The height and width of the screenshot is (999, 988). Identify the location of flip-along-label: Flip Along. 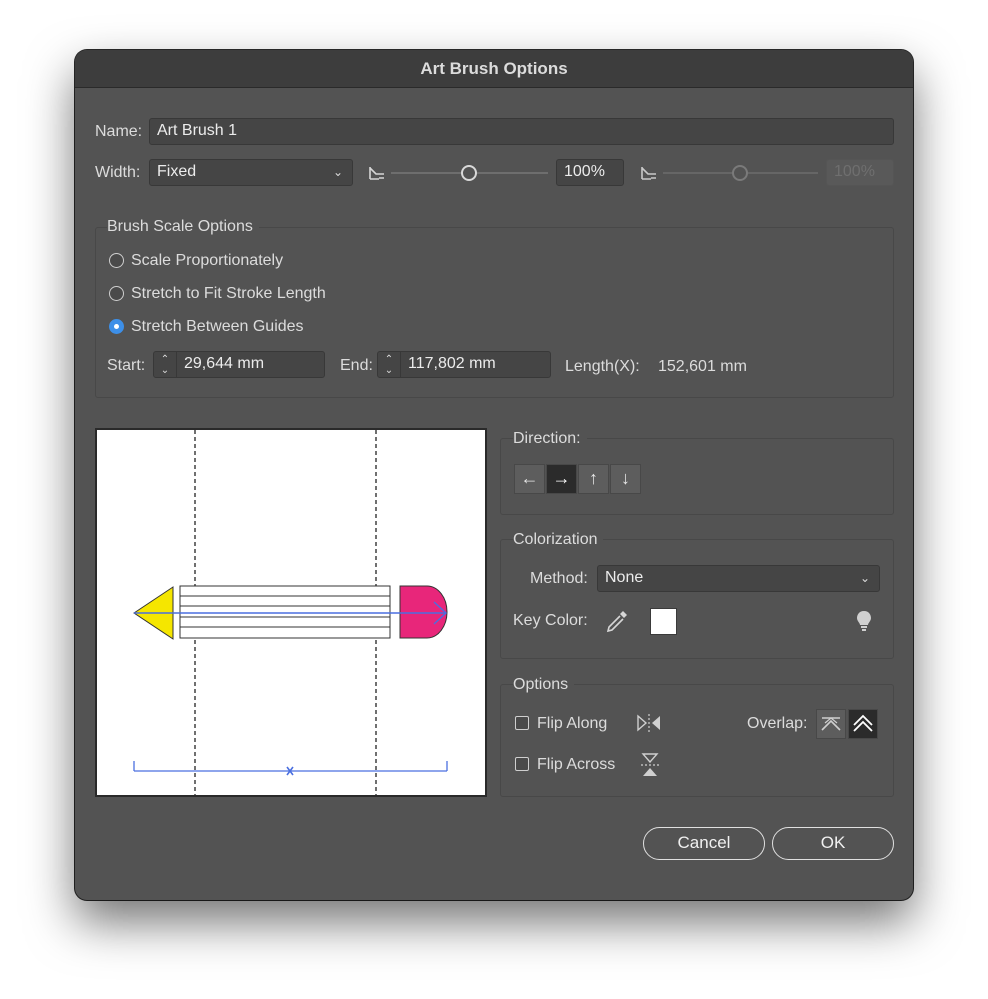
(572, 724).